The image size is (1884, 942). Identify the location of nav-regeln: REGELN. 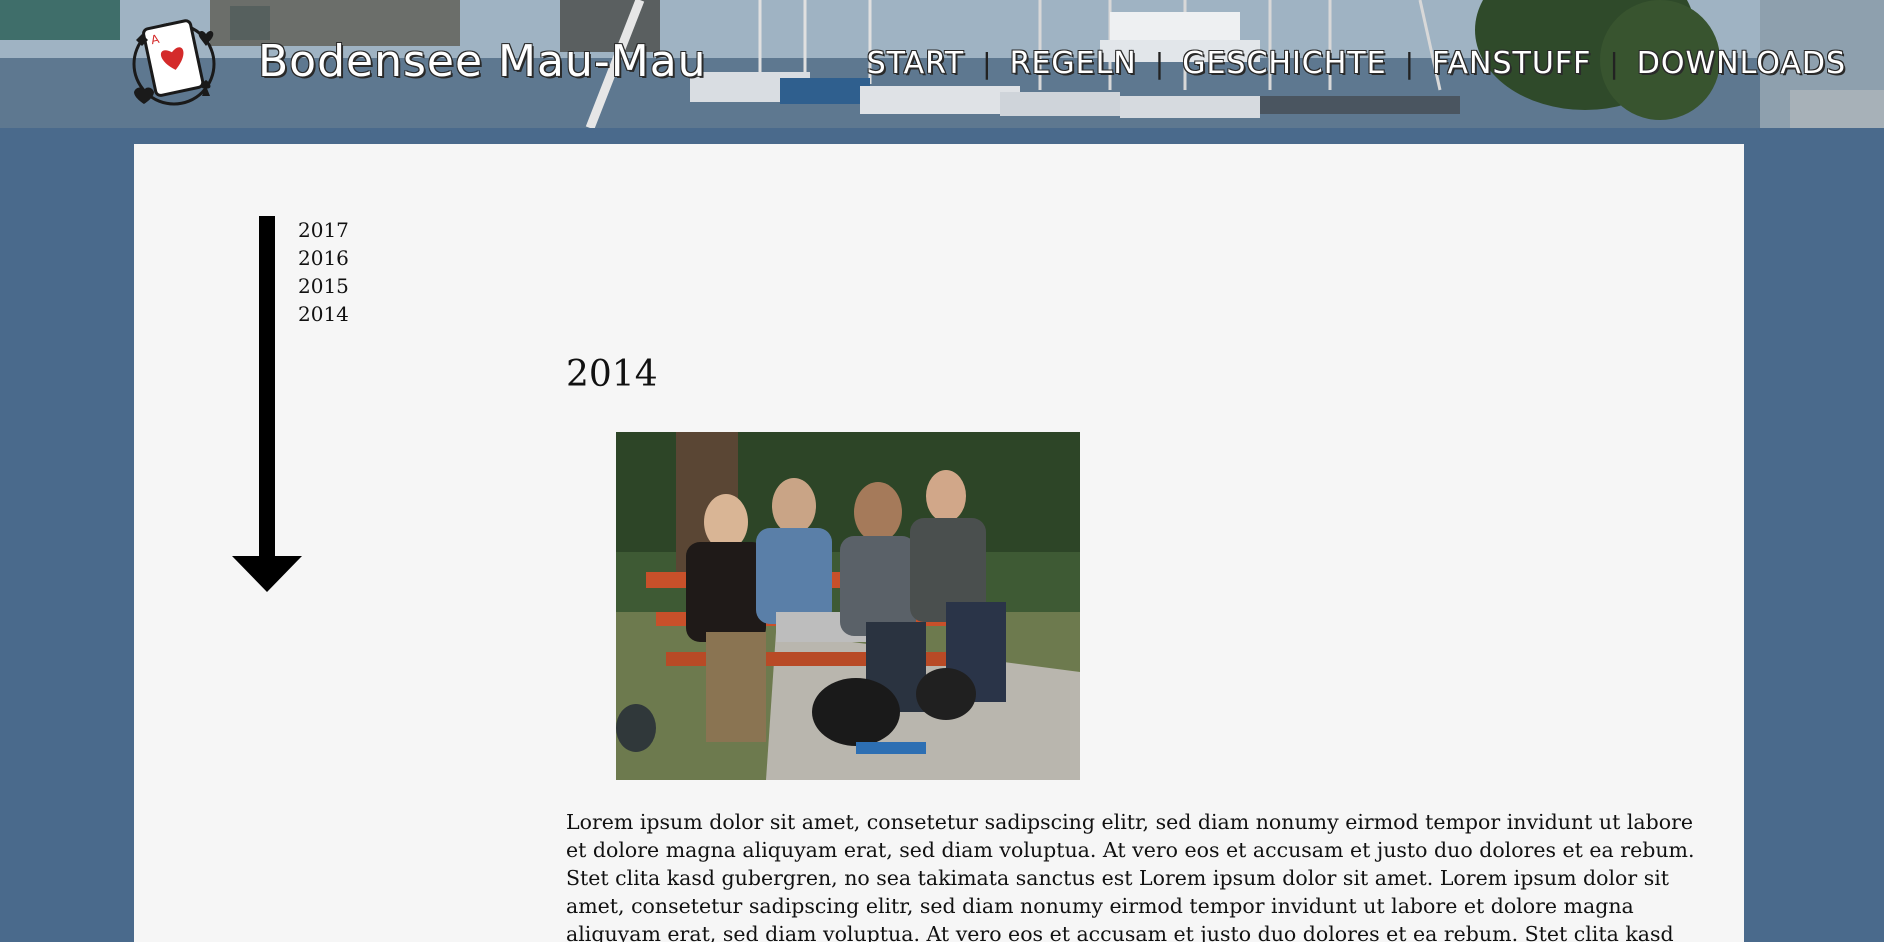
(1073, 63).